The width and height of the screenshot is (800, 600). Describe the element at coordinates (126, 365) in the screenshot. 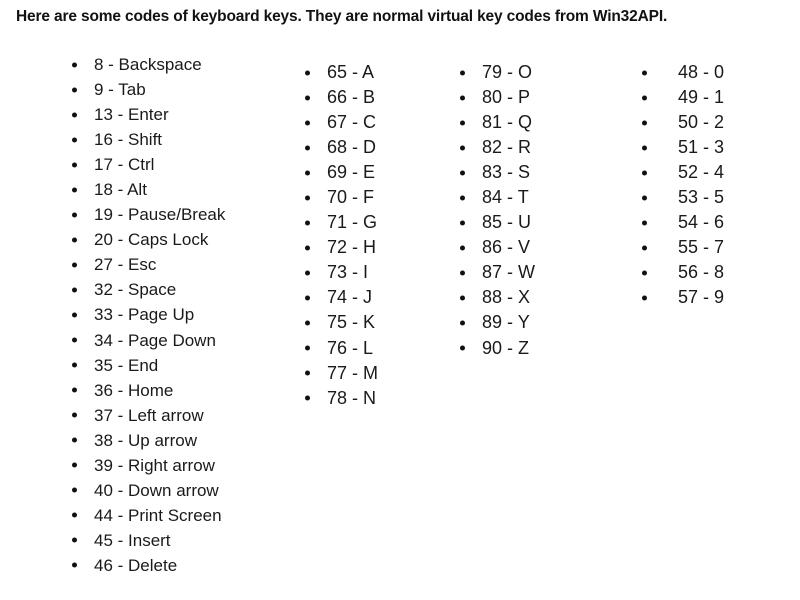

I see `keycode-entry-label: 35 - End` at that location.